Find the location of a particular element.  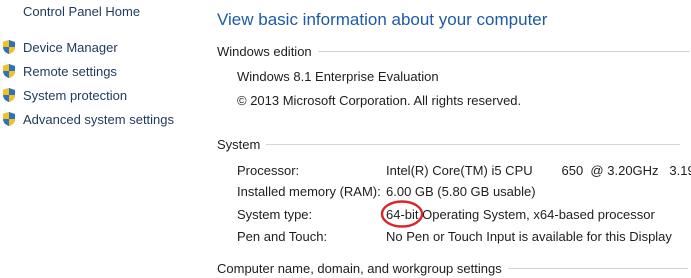

annotation-circle is located at coordinates (402, 214).